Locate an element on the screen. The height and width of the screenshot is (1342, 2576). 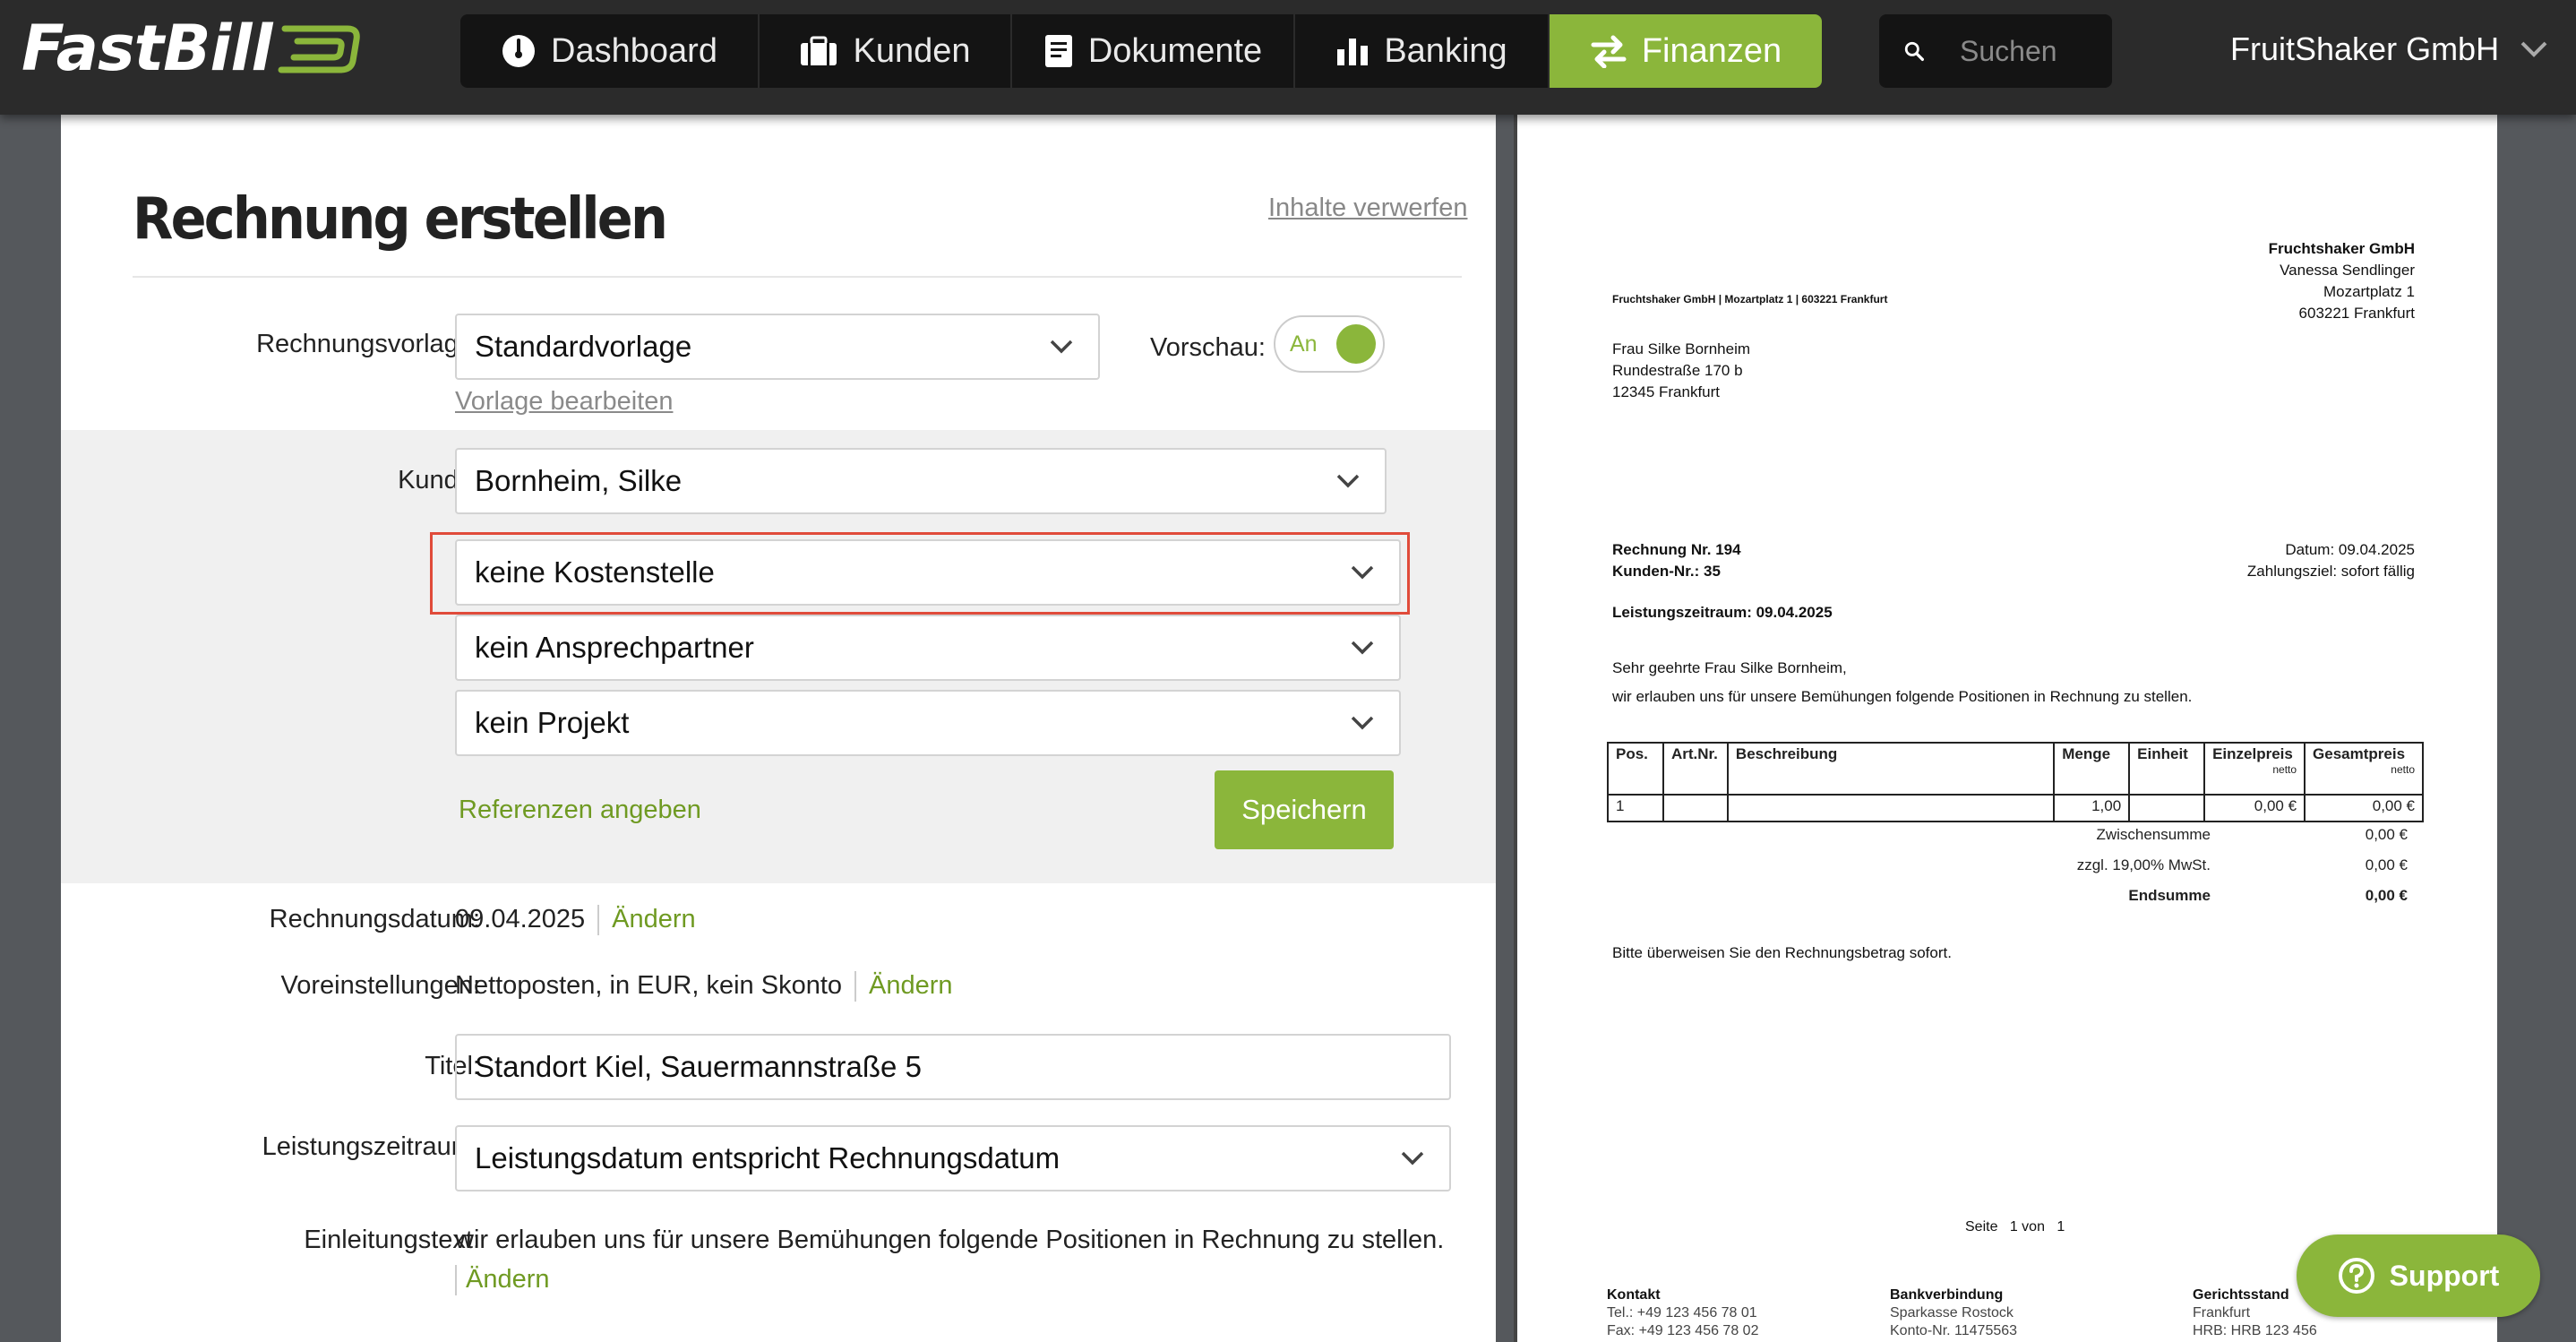
table-header: Pos. is located at coordinates (1635, 769).